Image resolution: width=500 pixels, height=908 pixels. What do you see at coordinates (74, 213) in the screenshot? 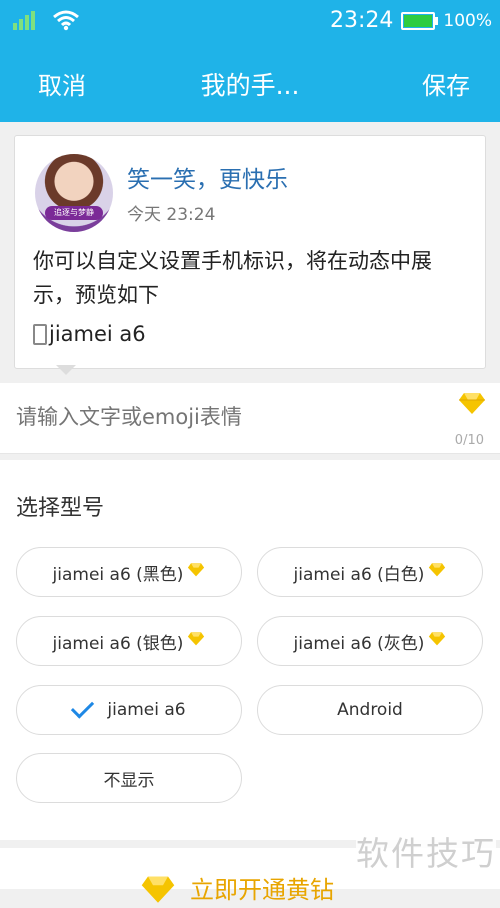
I see `avatar-tag: 追逐与梦静` at bounding box center [74, 213].